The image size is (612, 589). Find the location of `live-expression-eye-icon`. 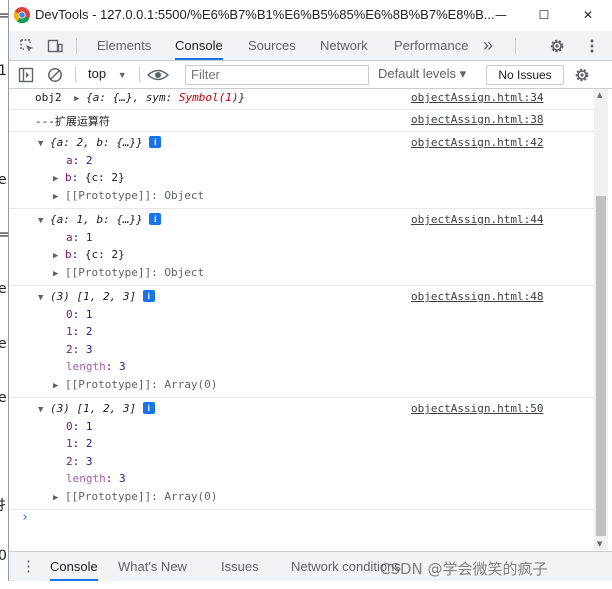

live-expression-eye-icon is located at coordinates (158, 75).